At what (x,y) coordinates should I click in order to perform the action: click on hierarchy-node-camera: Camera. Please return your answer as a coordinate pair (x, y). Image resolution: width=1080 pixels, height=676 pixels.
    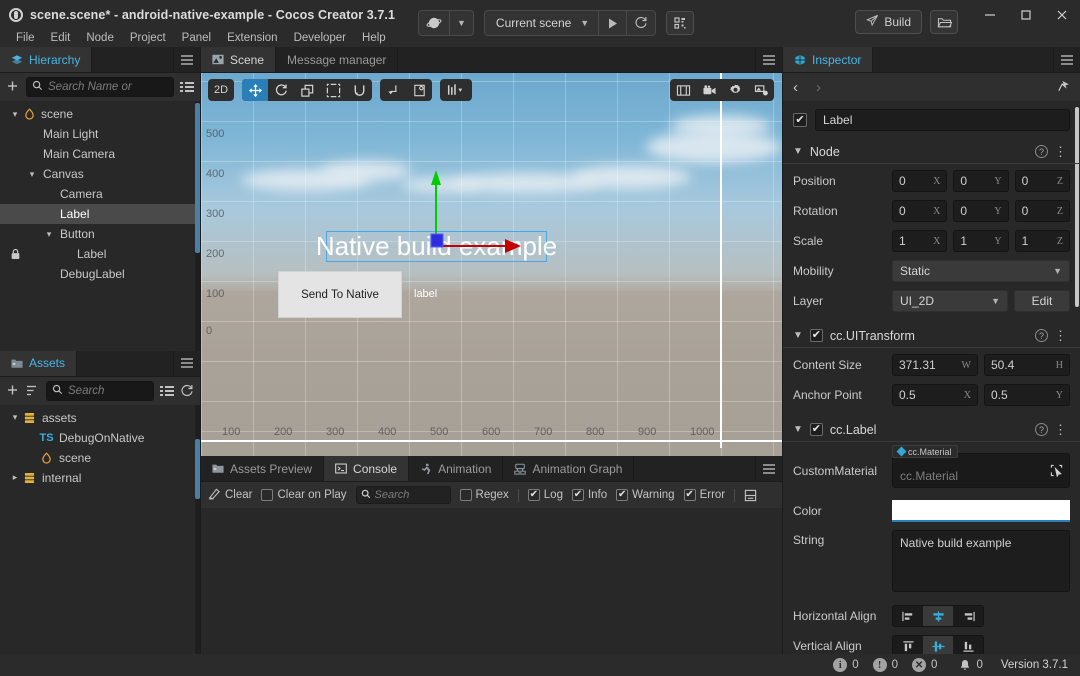
    Looking at the image, I should click on (100, 194).